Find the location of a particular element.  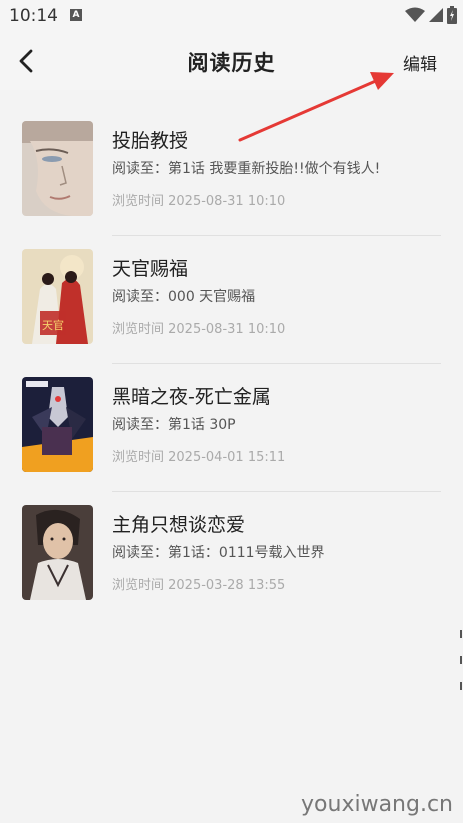

notification-a-icon: A is located at coordinates (76, 15).